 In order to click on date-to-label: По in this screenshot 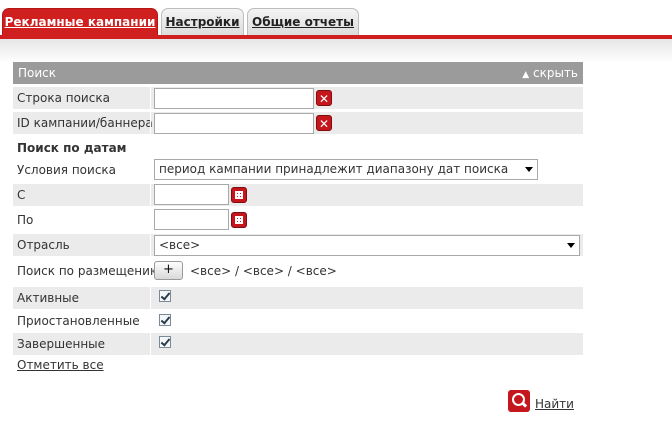, I will do `click(25, 220)`.